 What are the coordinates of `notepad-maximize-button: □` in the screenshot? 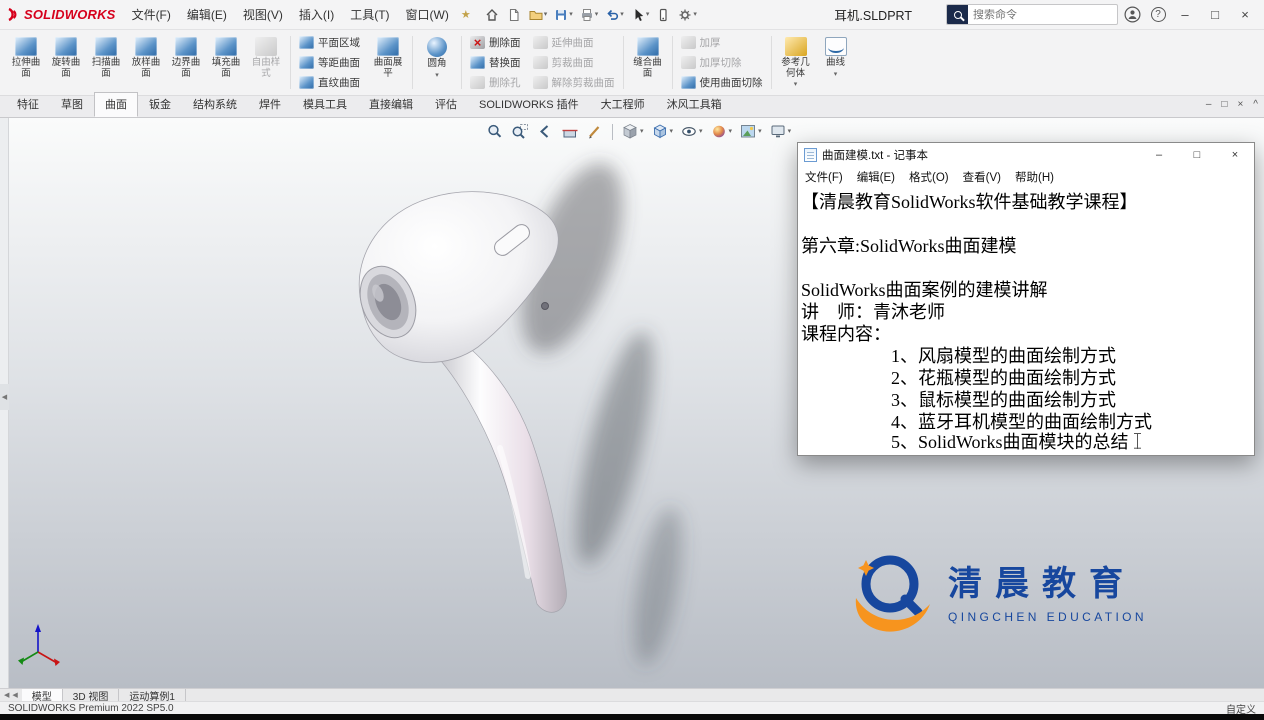 It's located at (1197, 155).